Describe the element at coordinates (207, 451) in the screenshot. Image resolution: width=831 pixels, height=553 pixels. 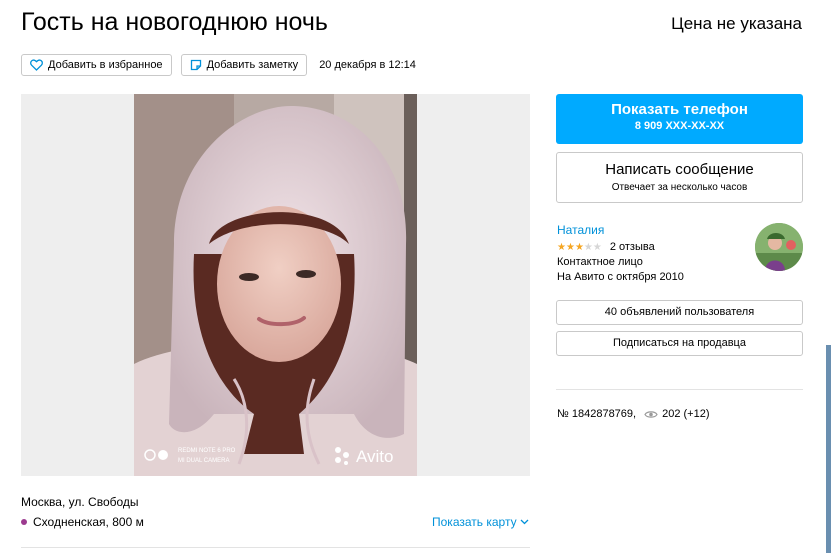
I see `camera-watermark-line1: REDMI NOTE 6 PRO` at that location.